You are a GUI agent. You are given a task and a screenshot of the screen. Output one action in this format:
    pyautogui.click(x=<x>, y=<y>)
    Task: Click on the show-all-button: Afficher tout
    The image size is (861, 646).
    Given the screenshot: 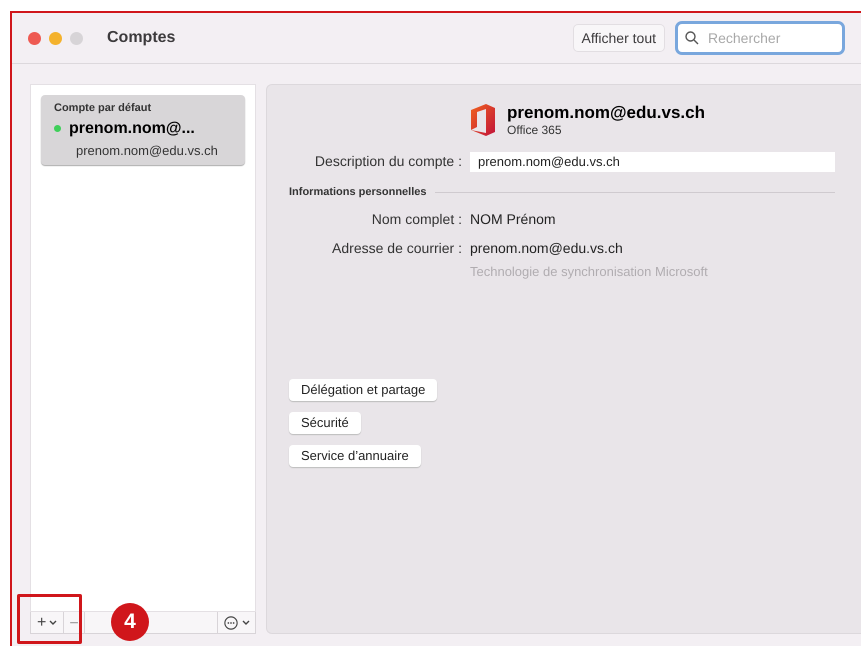 What is the action you would take?
    pyautogui.click(x=618, y=38)
    